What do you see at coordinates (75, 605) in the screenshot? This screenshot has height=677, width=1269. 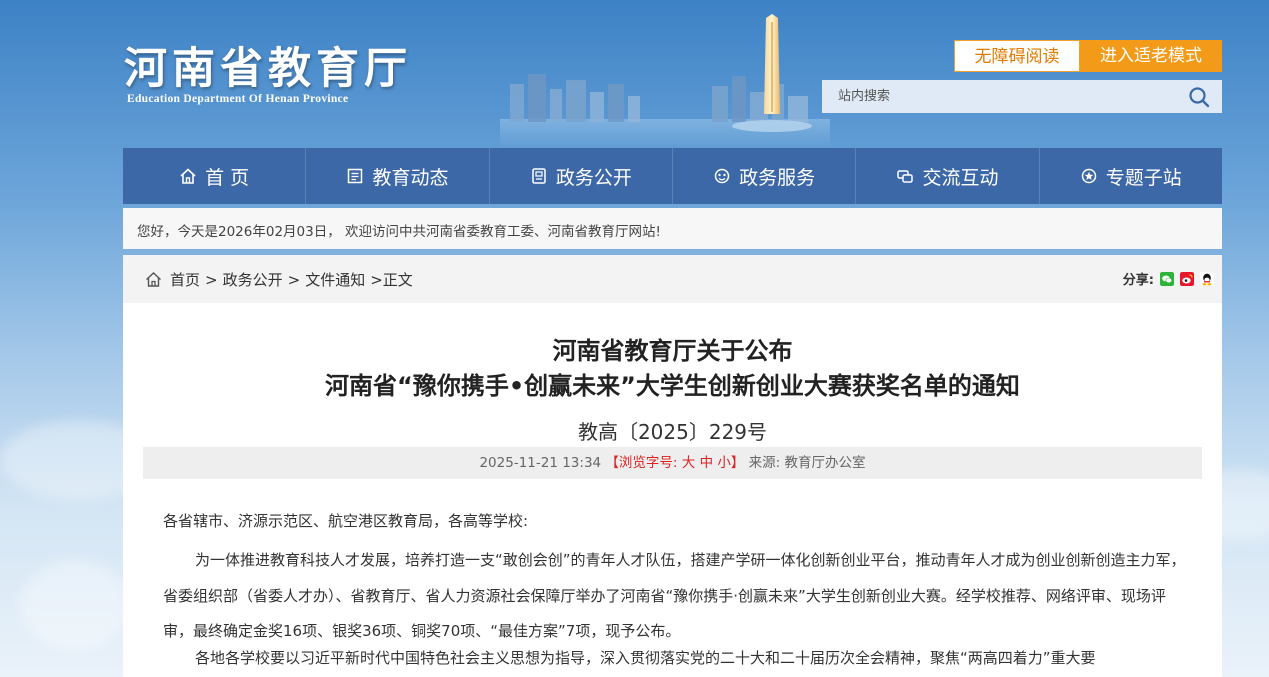 I see `background-cloud` at bounding box center [75, 605].